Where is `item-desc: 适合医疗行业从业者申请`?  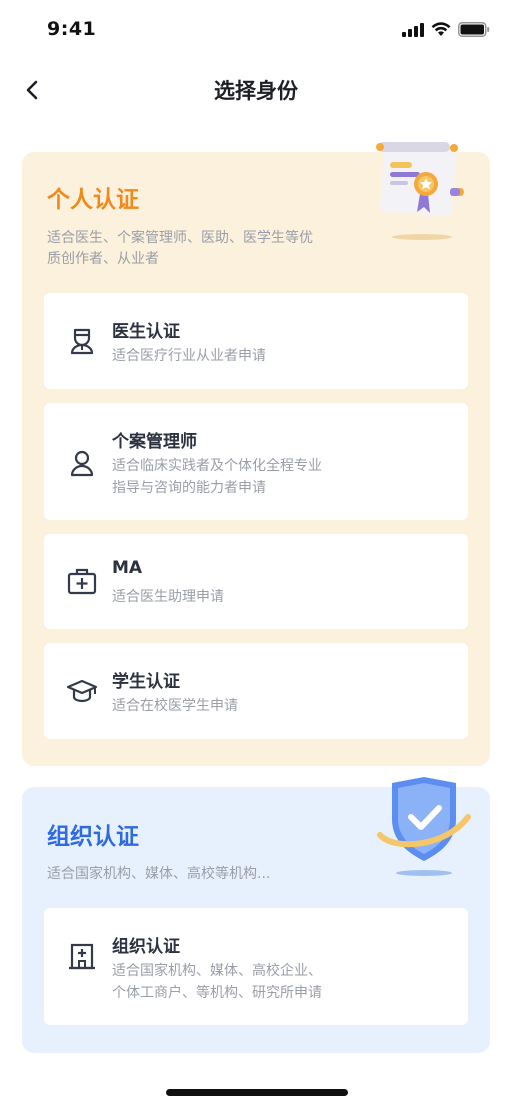 item-desc: 适合医疗行业从业者申请 is located at coordinates (189, 356).